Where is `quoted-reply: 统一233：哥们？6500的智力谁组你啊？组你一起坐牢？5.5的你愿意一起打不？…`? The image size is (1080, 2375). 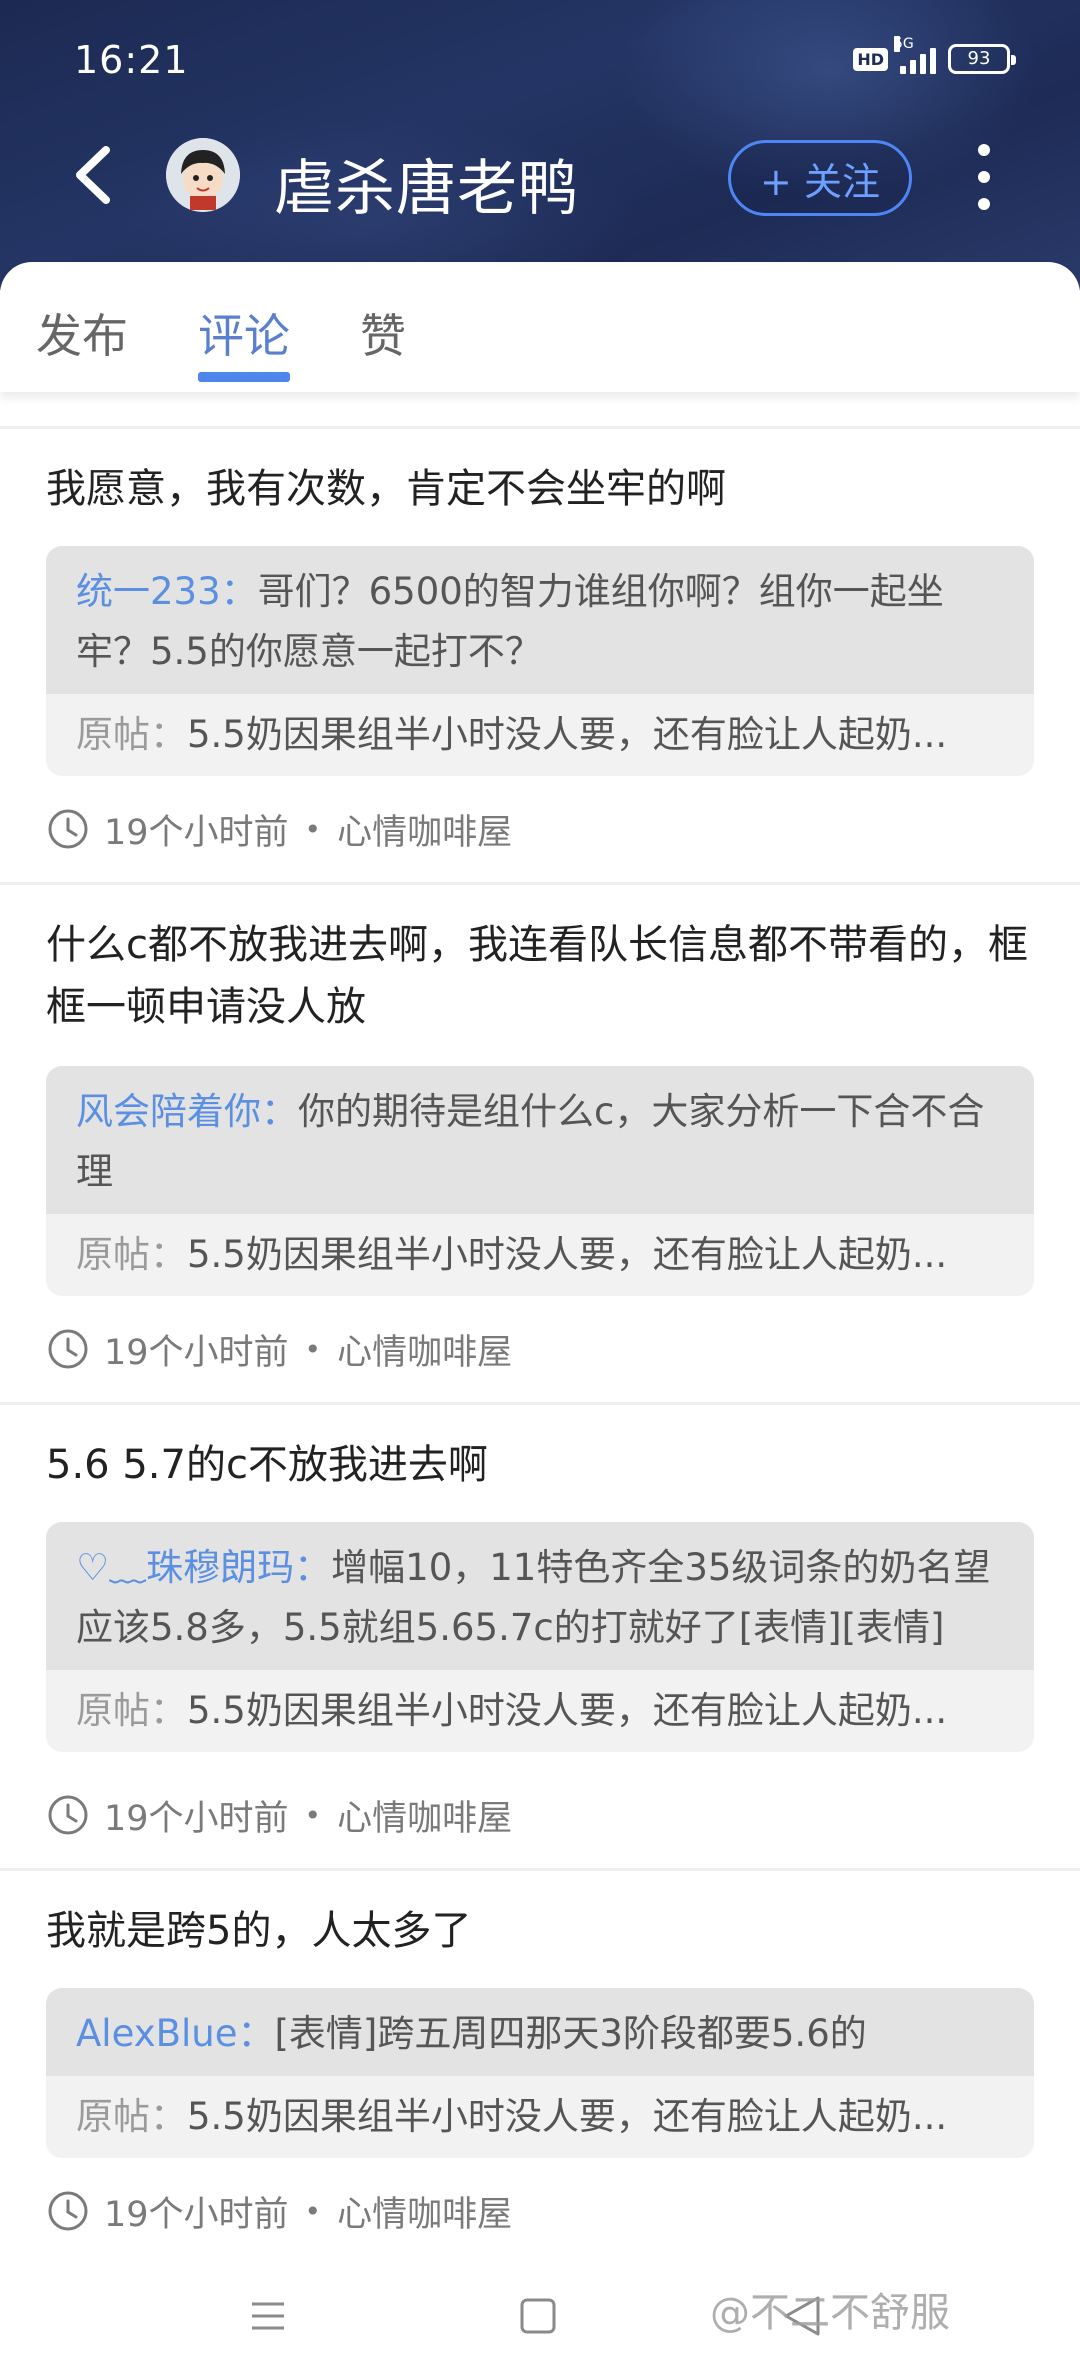 quoted-reply: 统一233：哥们？6500的智力谁组你啊？组你一起坐牢？5.5的你愿意一起打不？… is located at coordinates (540, 661).